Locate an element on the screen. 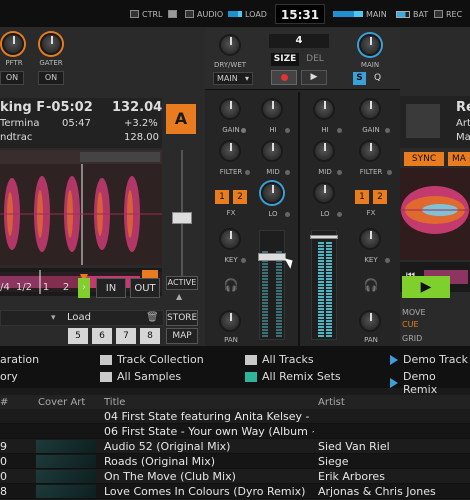 The image size is (470, 500). tempo-fader-a is located at coordinates (182, 220).